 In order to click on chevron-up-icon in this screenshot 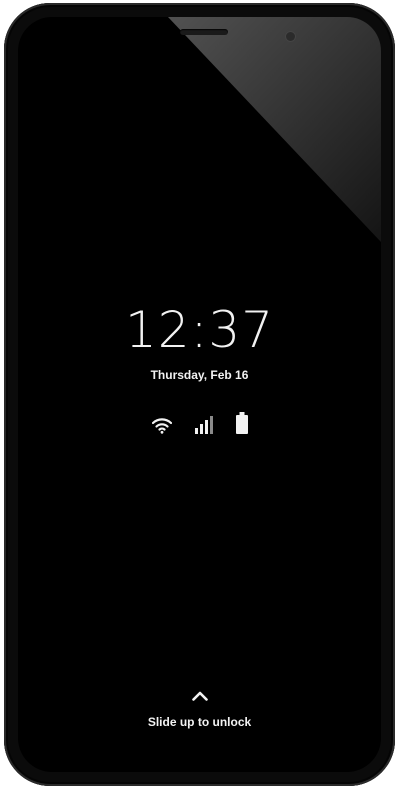, I will do `click(200, 694)`.